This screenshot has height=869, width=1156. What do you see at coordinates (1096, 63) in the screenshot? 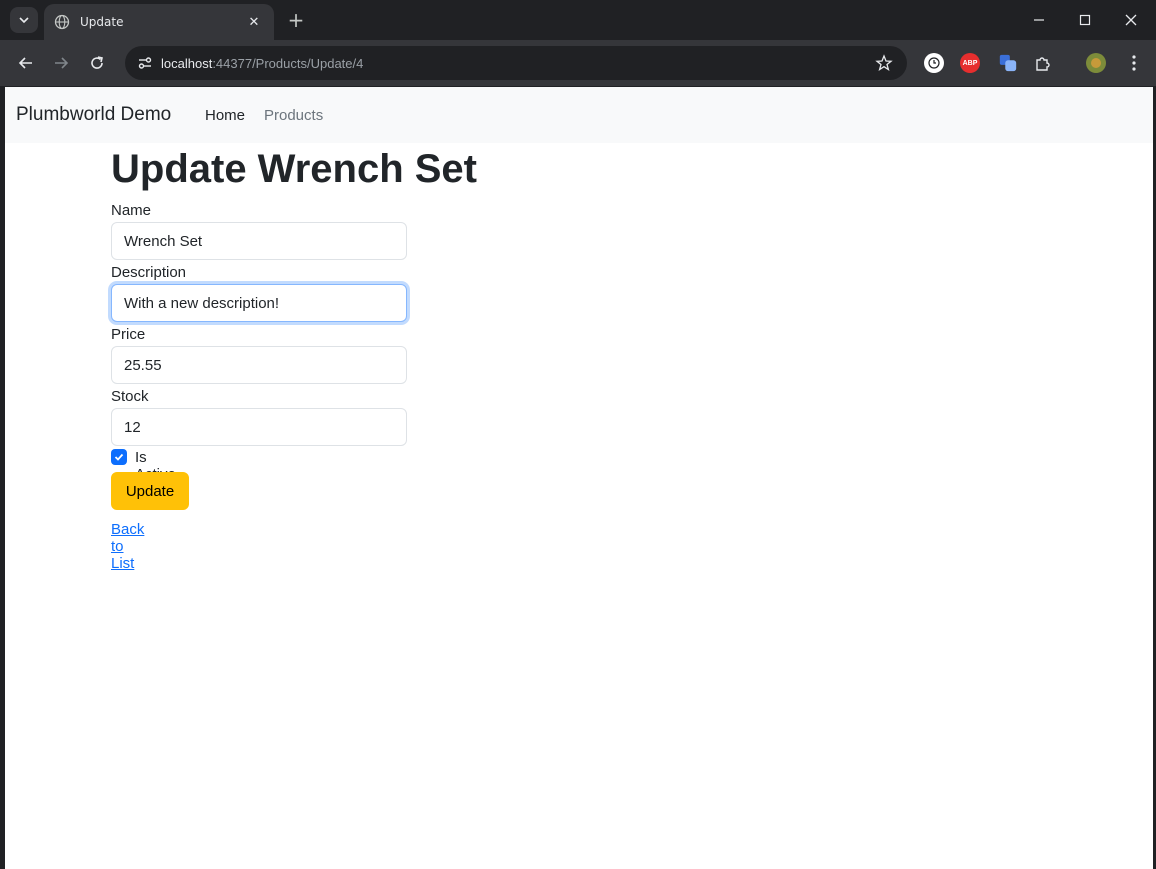
I see `profile-avatar` at bounding box center [1096, 63].